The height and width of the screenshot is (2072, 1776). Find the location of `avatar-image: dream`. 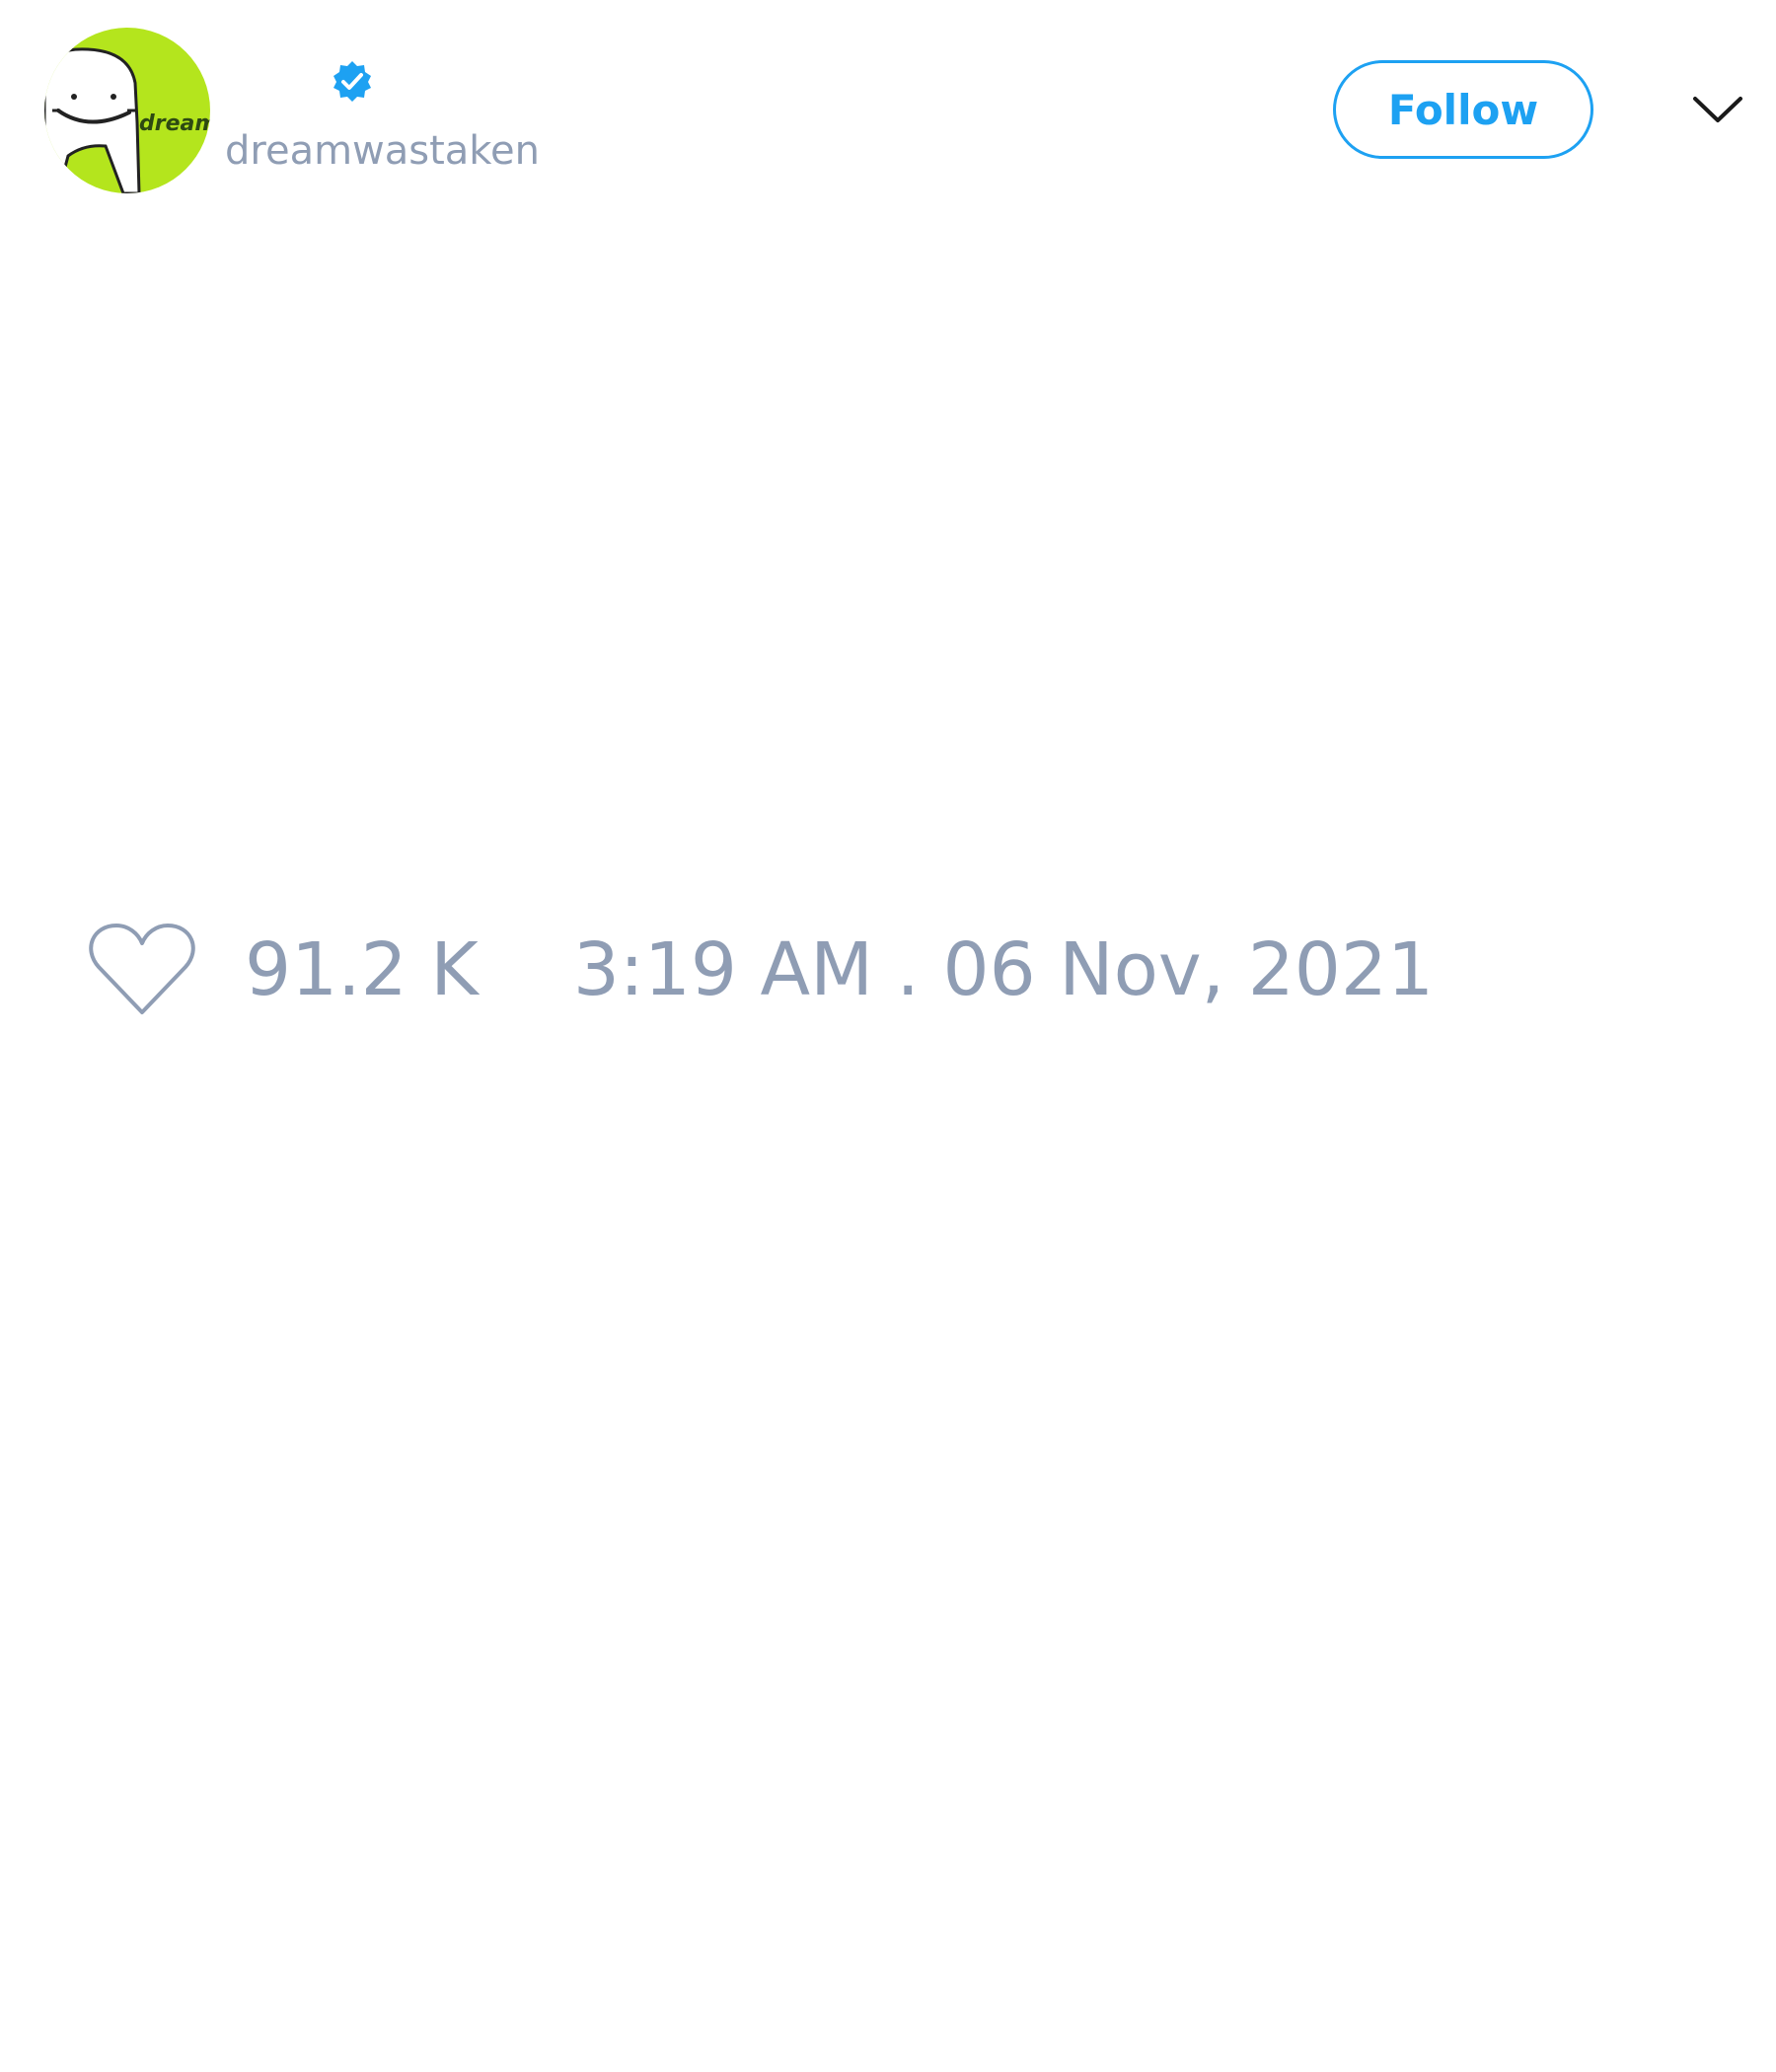

avatar-image: dream is located at coordinates (127, 111).